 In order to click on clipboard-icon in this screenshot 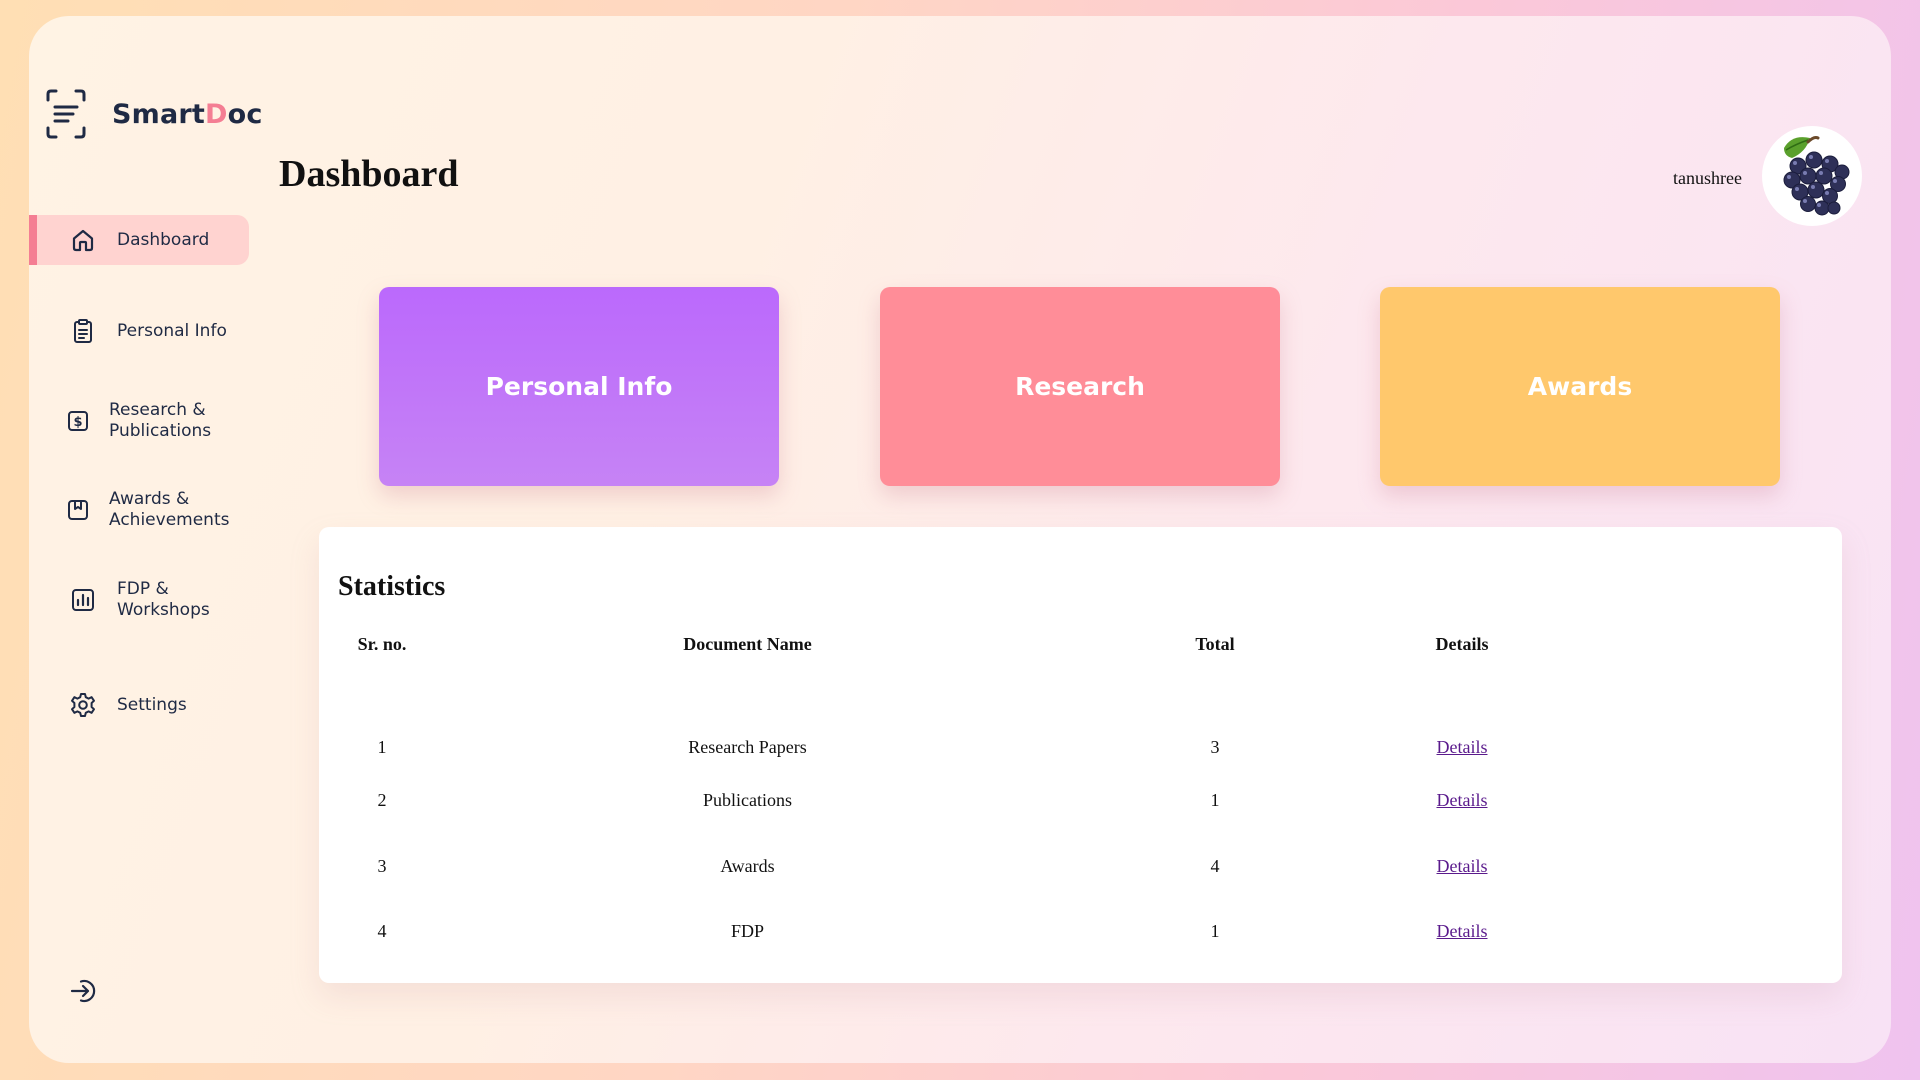, I will do `click(83, 331)`.